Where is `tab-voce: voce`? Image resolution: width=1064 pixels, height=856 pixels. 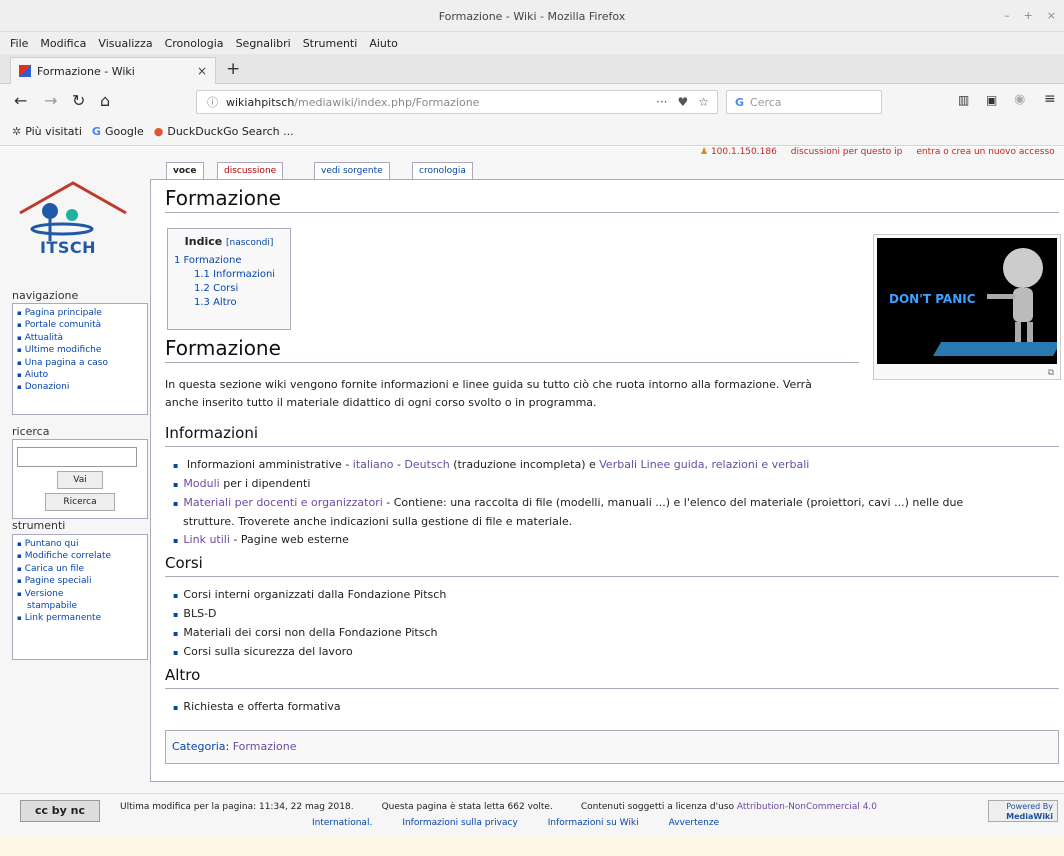
tab-voce: voce is located at coordinates (185, 170).